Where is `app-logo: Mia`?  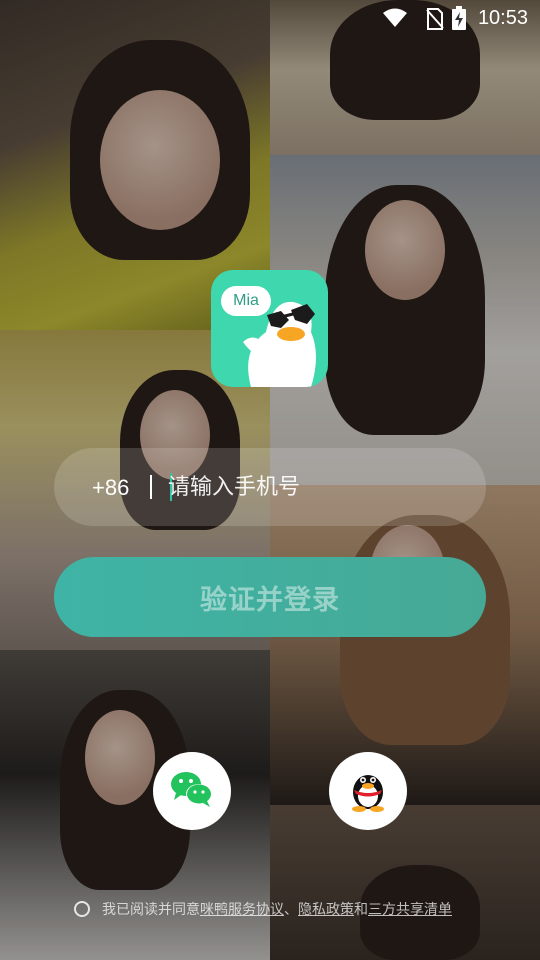
app-logo: Mia is located at coordinates (269, 328).